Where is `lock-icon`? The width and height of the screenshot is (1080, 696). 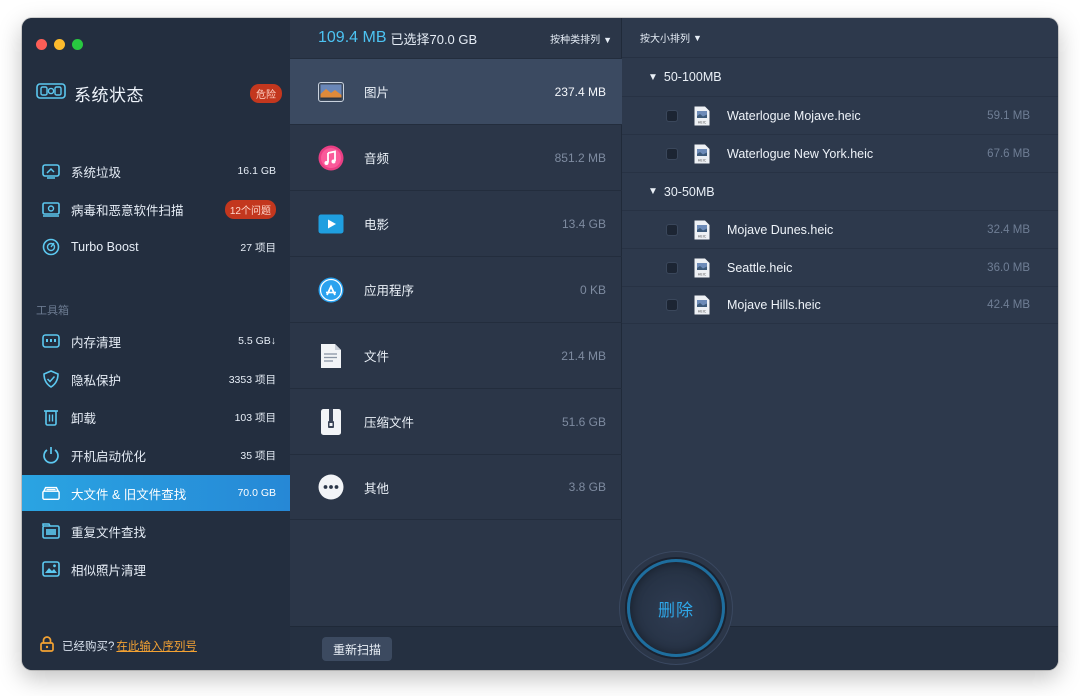 lock-icon is located at coordinates (47, 645).